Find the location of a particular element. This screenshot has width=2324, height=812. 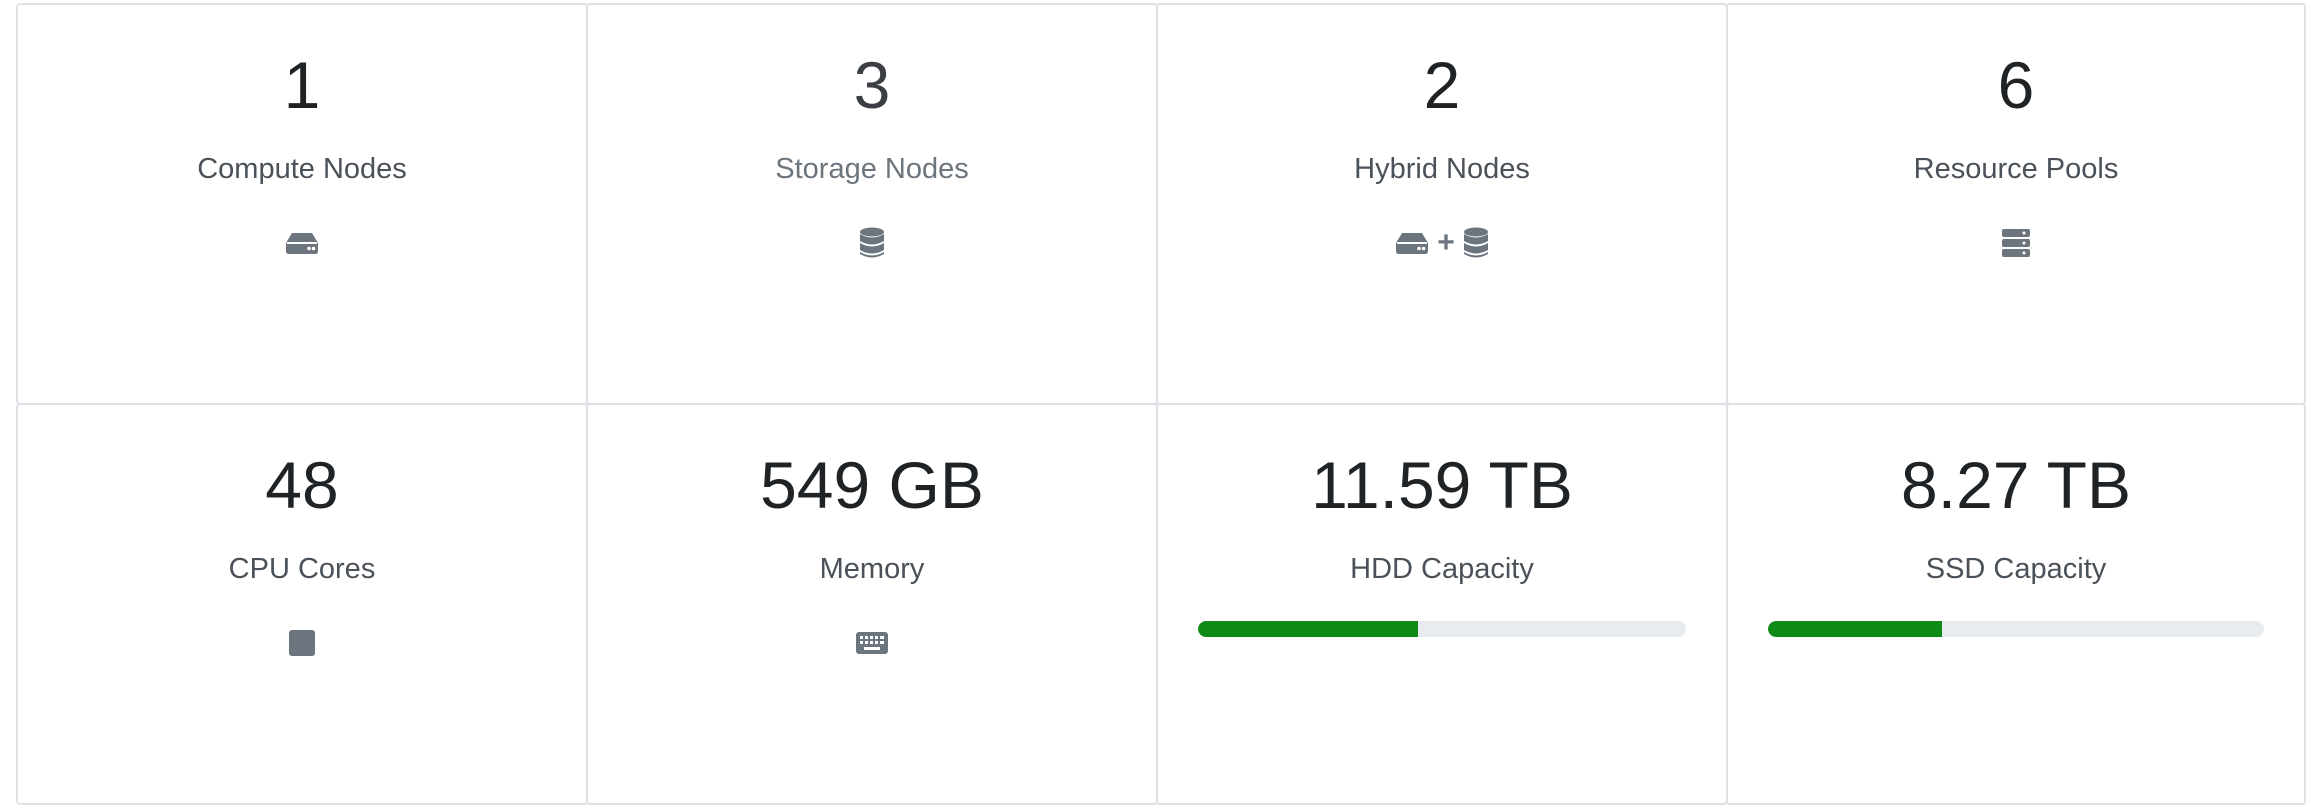

memory-value: 549 GB is located at coordinates (872, 485).